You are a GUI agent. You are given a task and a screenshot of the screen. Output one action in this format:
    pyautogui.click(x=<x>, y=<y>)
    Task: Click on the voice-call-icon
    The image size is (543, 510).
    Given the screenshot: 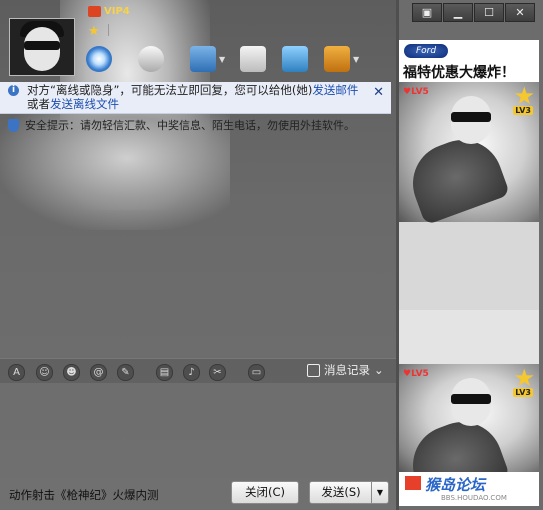 What is the action you would take?
    pyautogui.click(x=151, y=59)
    